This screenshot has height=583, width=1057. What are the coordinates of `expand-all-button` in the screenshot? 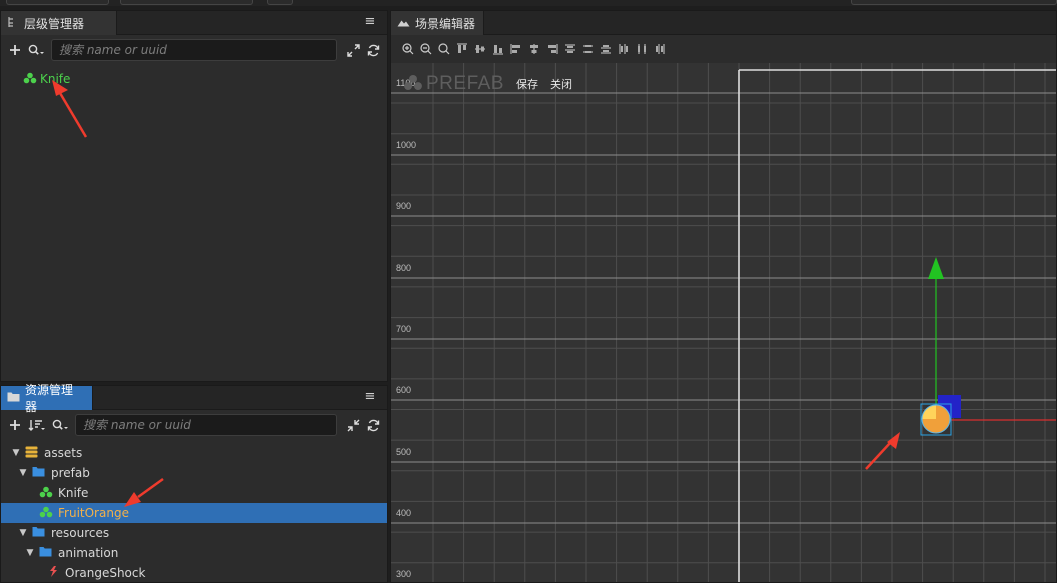 It's located at (353, 50).